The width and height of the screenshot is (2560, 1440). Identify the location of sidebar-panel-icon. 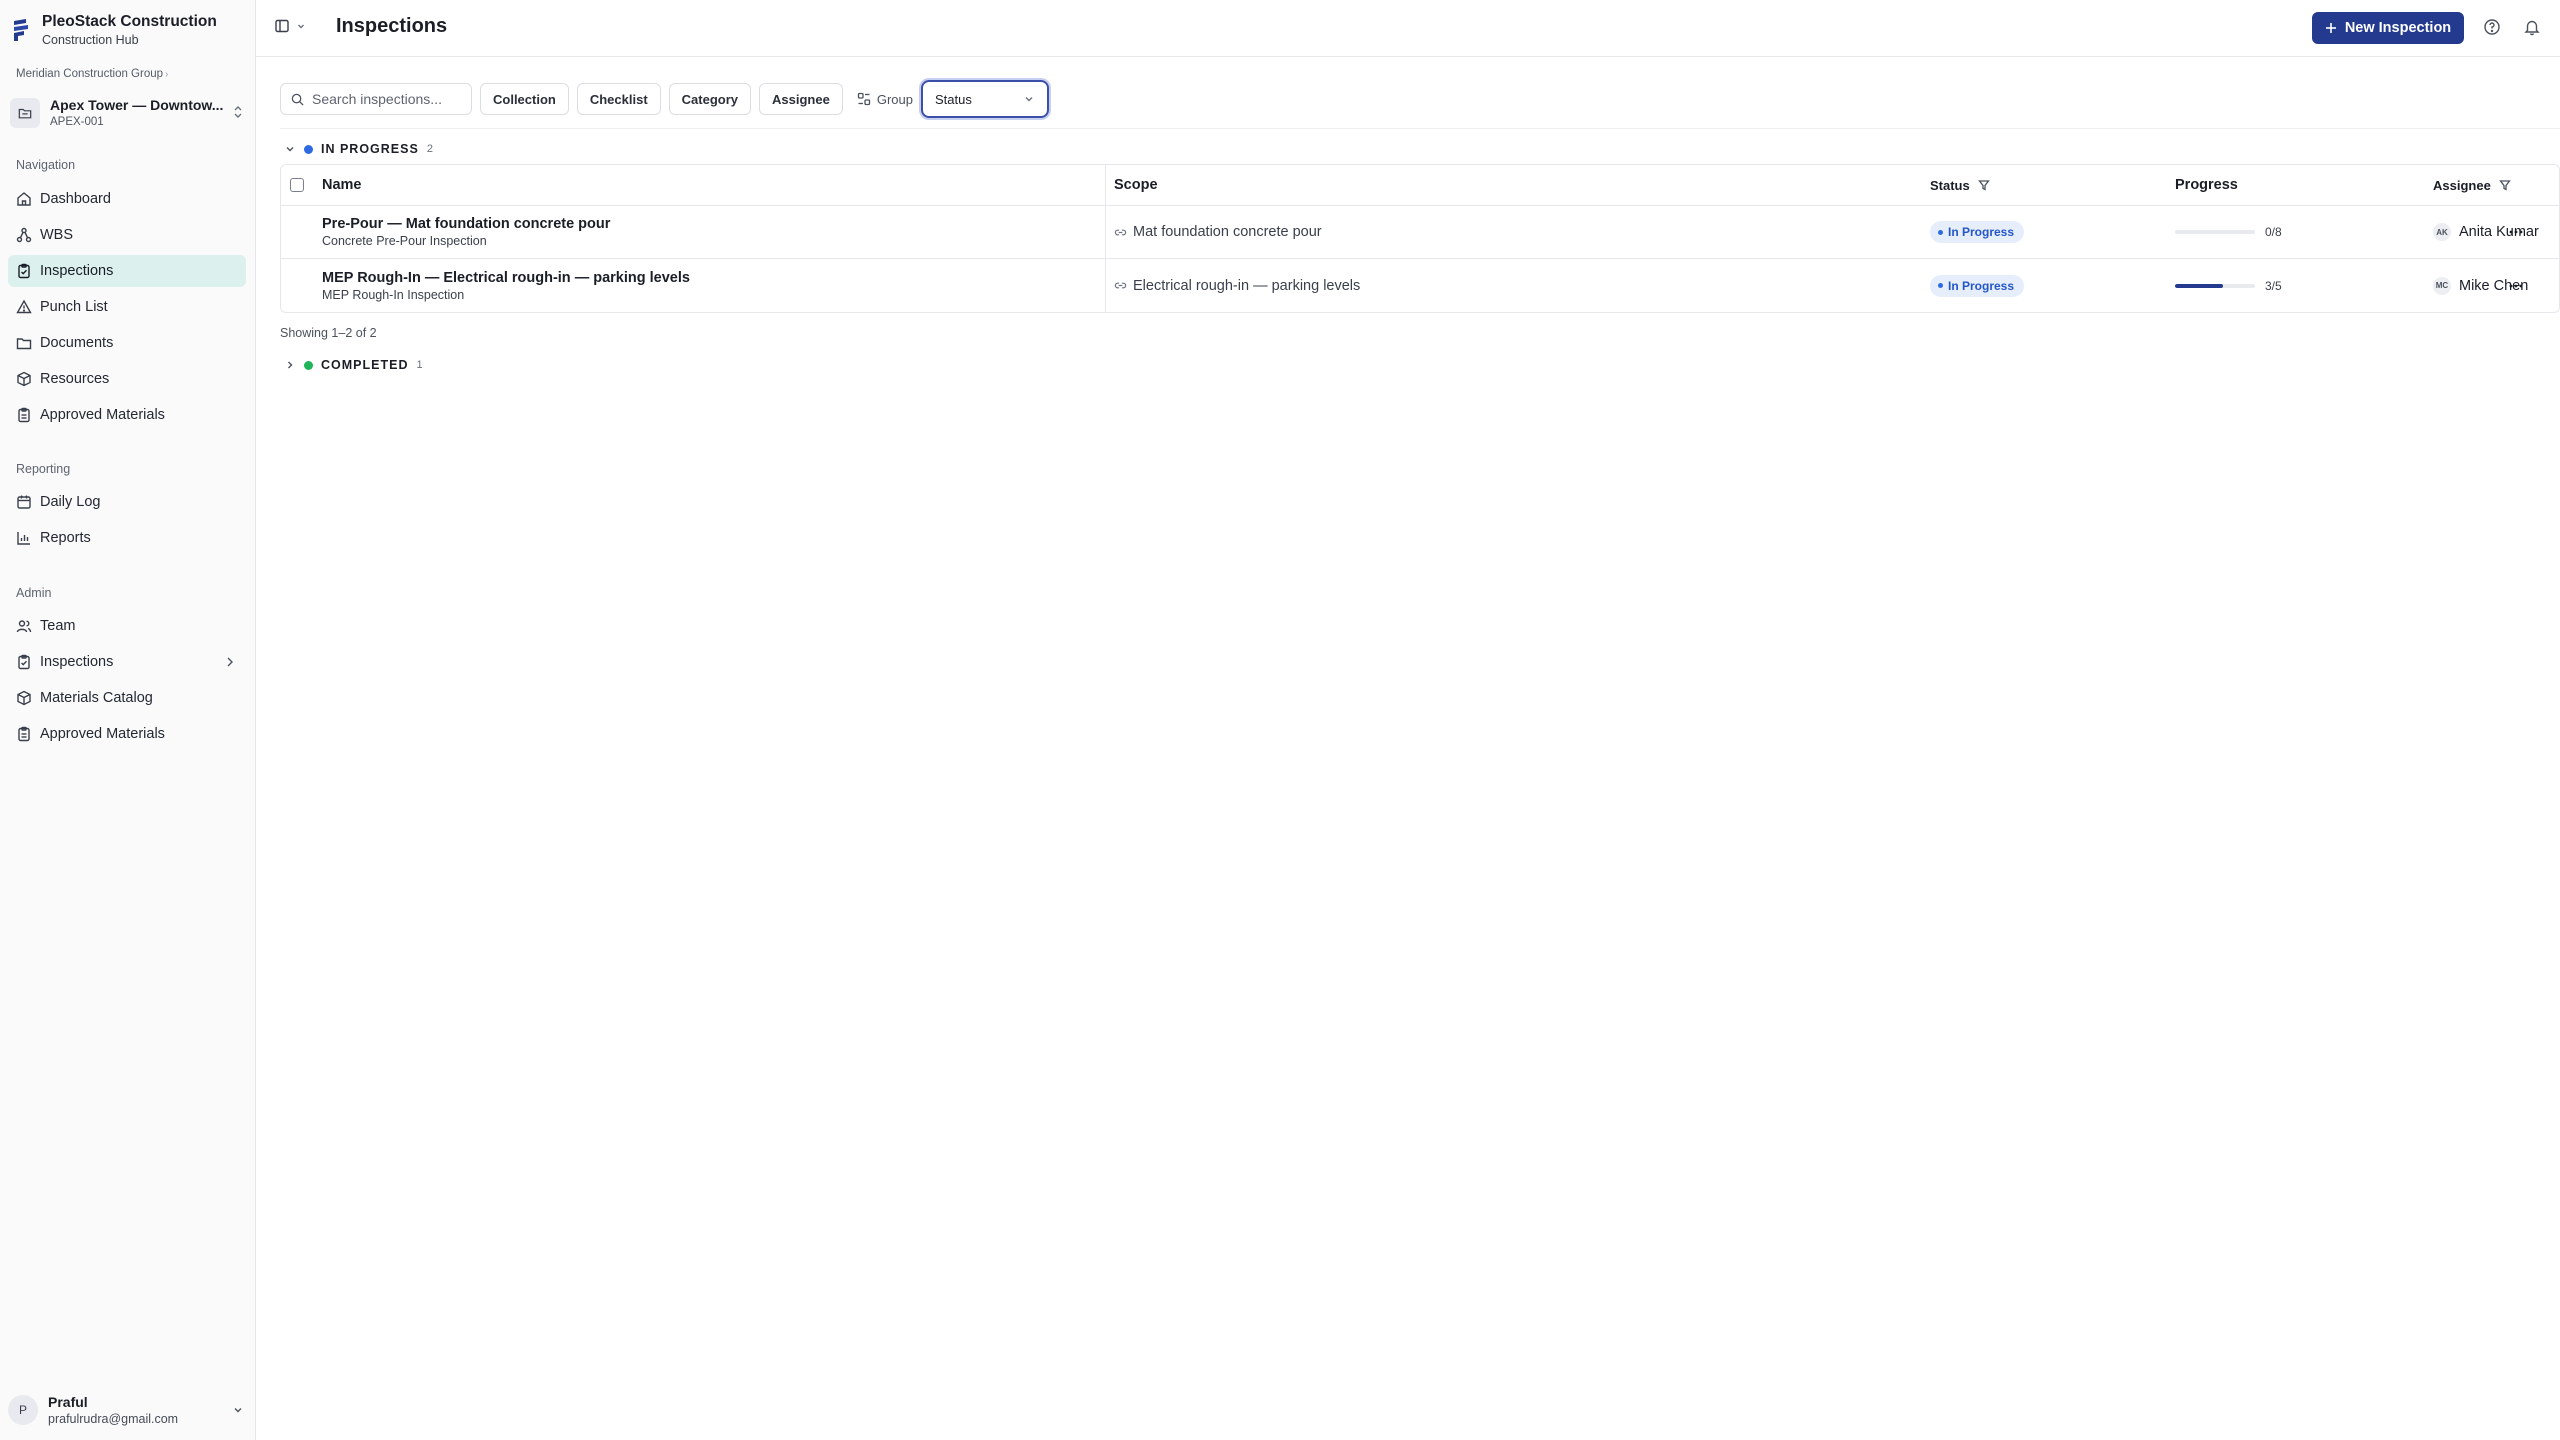
(282, 26).